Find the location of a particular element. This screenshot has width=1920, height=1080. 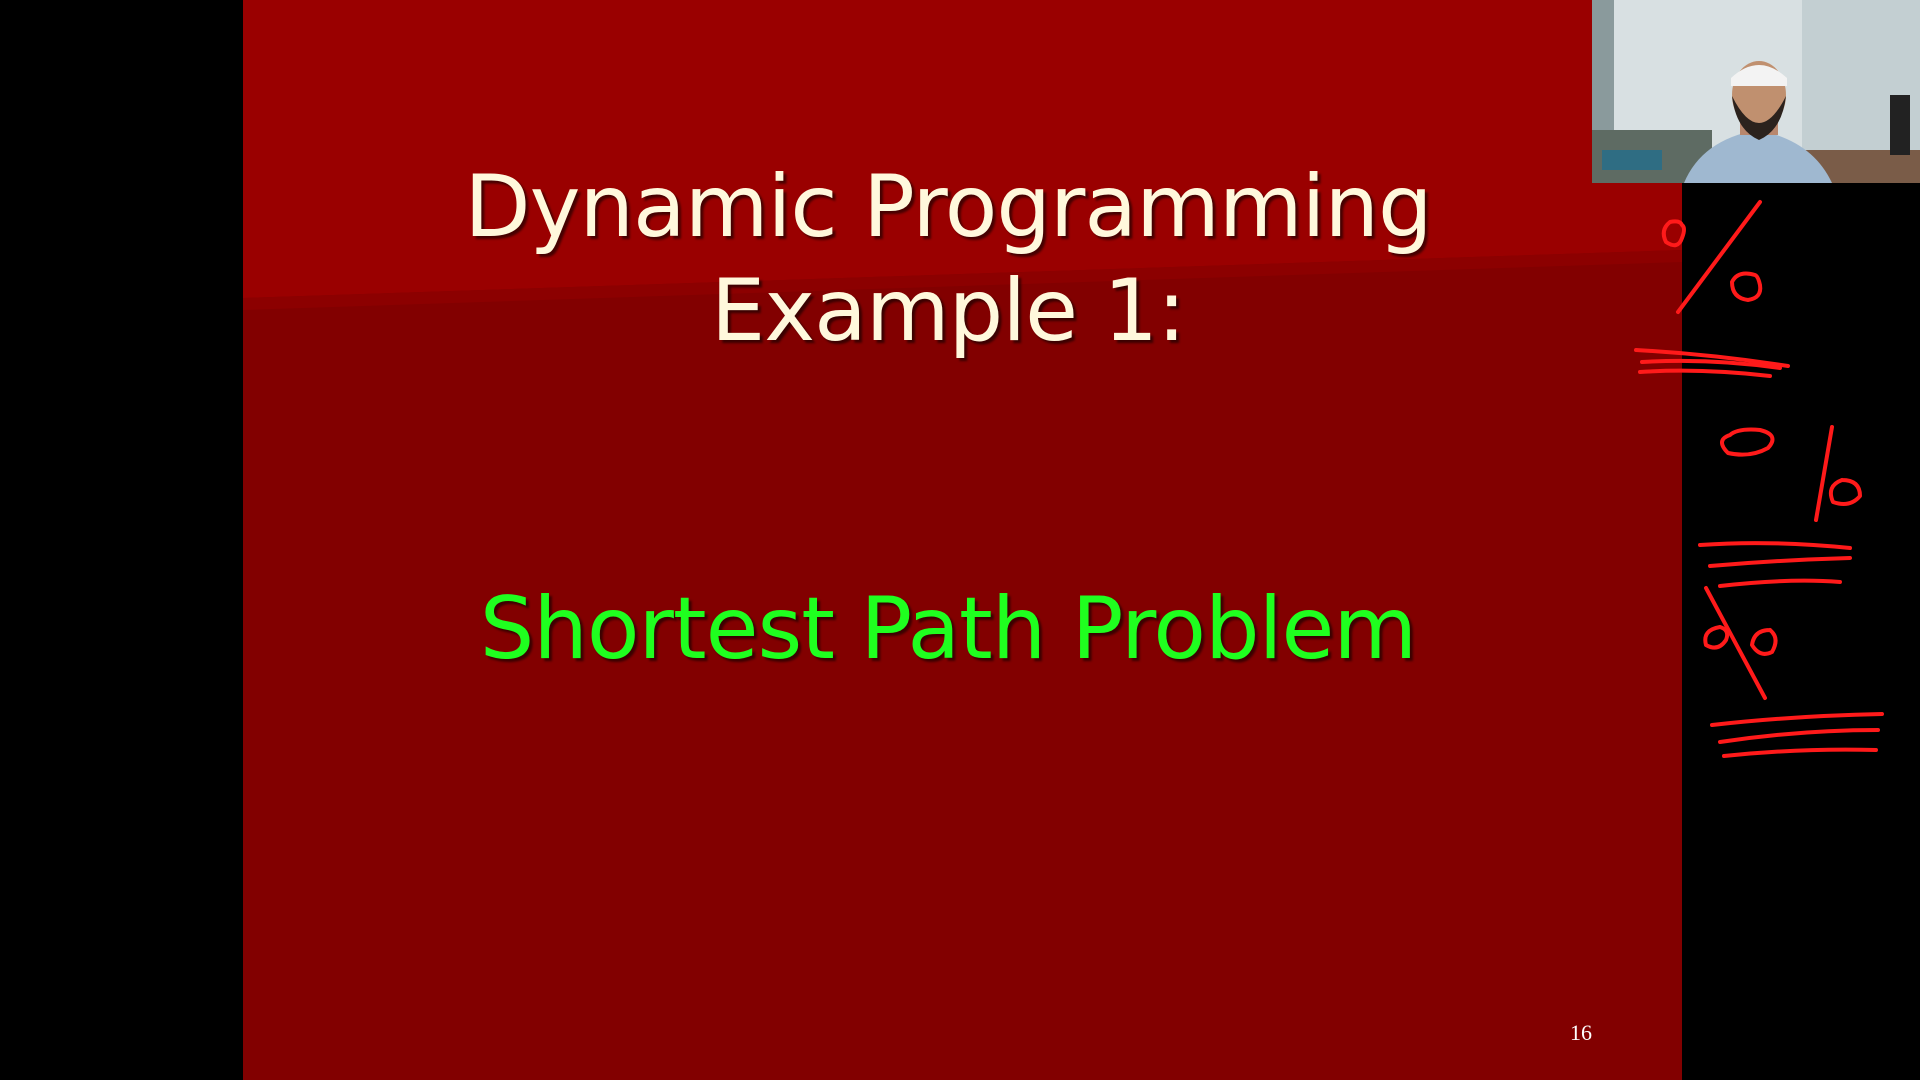

slide-title: Dynamic Programming Example 1: is located at coordinates (948, 259).